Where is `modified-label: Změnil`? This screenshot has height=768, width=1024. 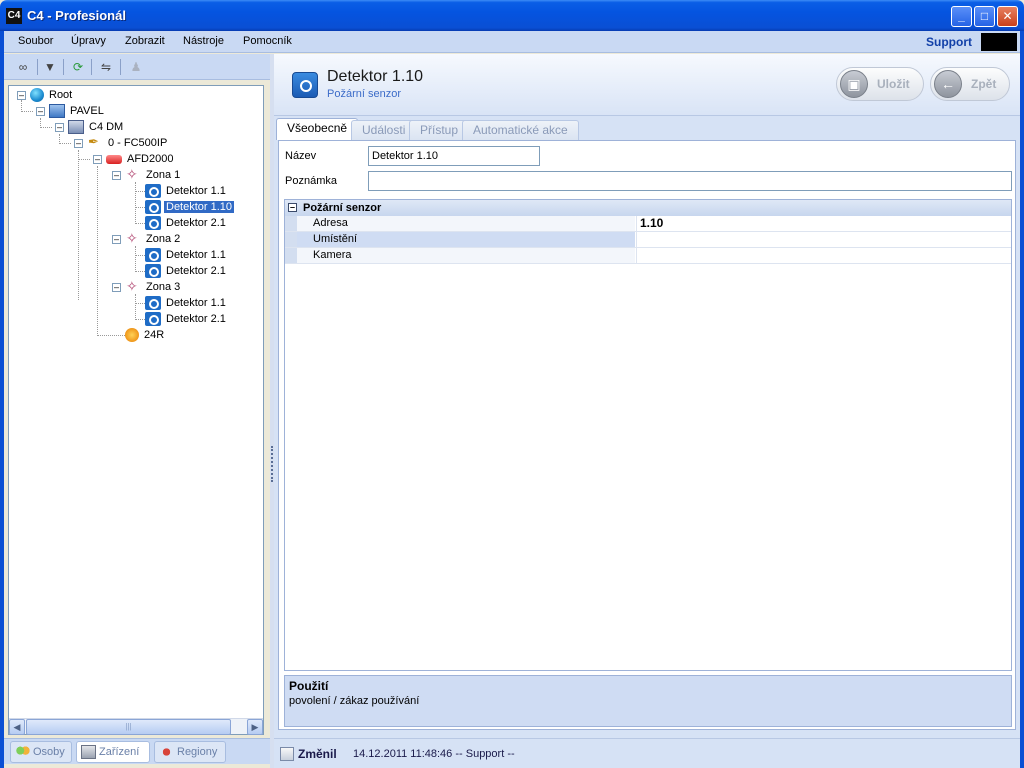
modified-label: Změnil is located at coordinates (317, 754).